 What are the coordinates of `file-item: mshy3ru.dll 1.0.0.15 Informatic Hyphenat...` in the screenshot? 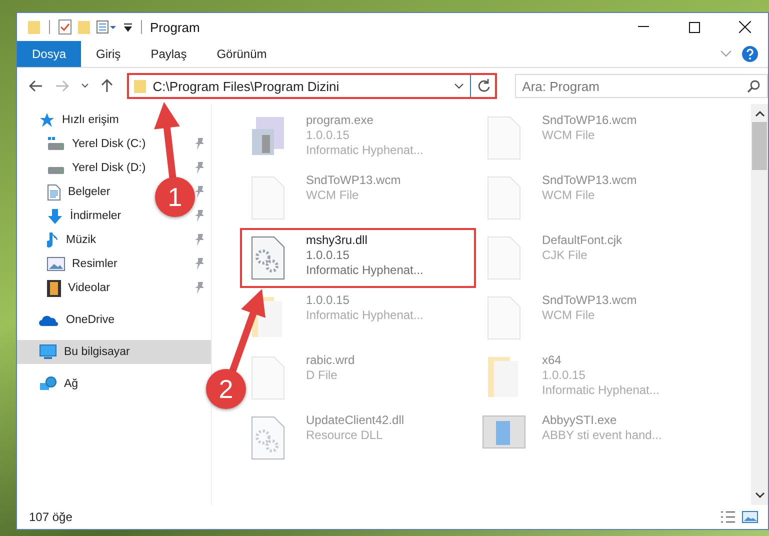 It's located at (358, 258).